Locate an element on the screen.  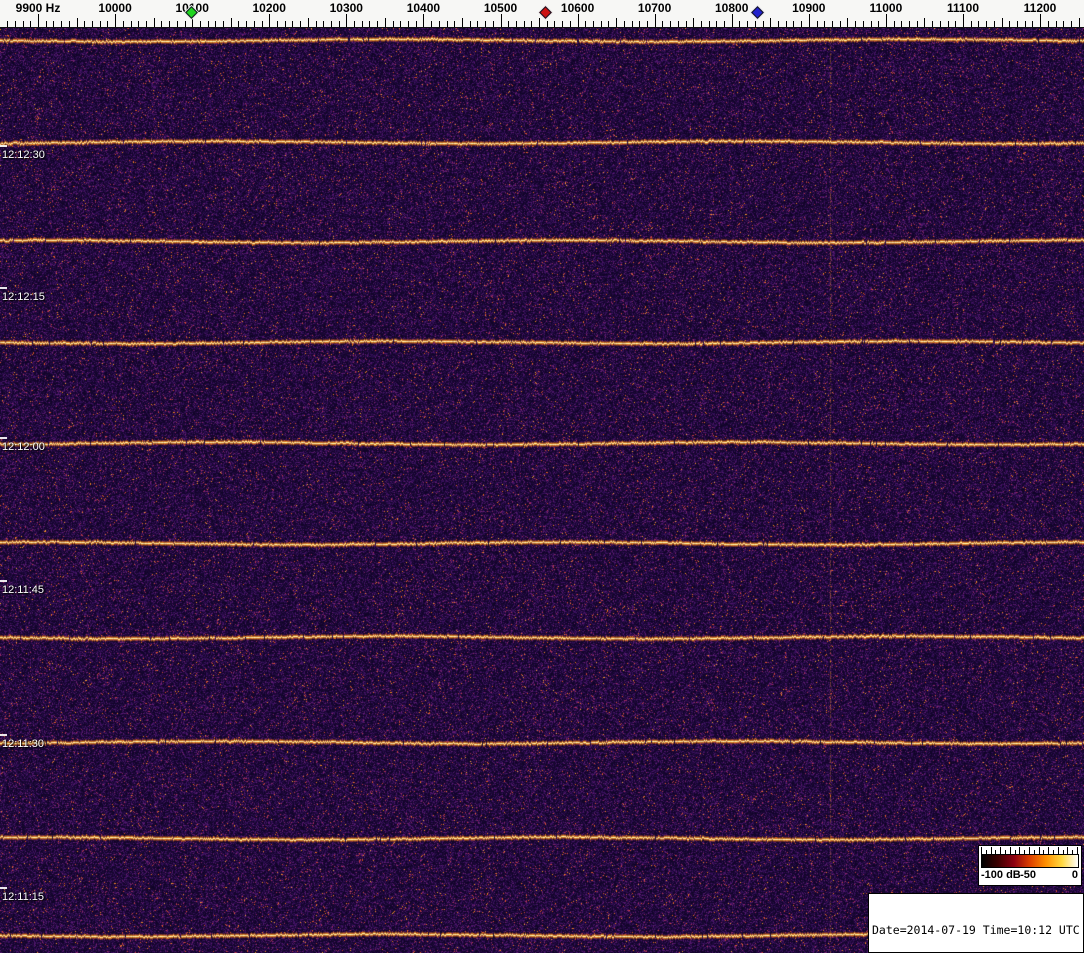
freq-tick-label: 10300 is located at coordinates (346, 8).